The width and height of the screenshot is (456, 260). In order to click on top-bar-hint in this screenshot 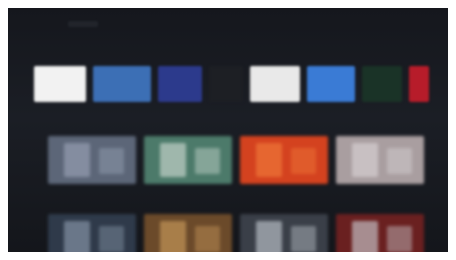, I will do `click(83, 24)`.